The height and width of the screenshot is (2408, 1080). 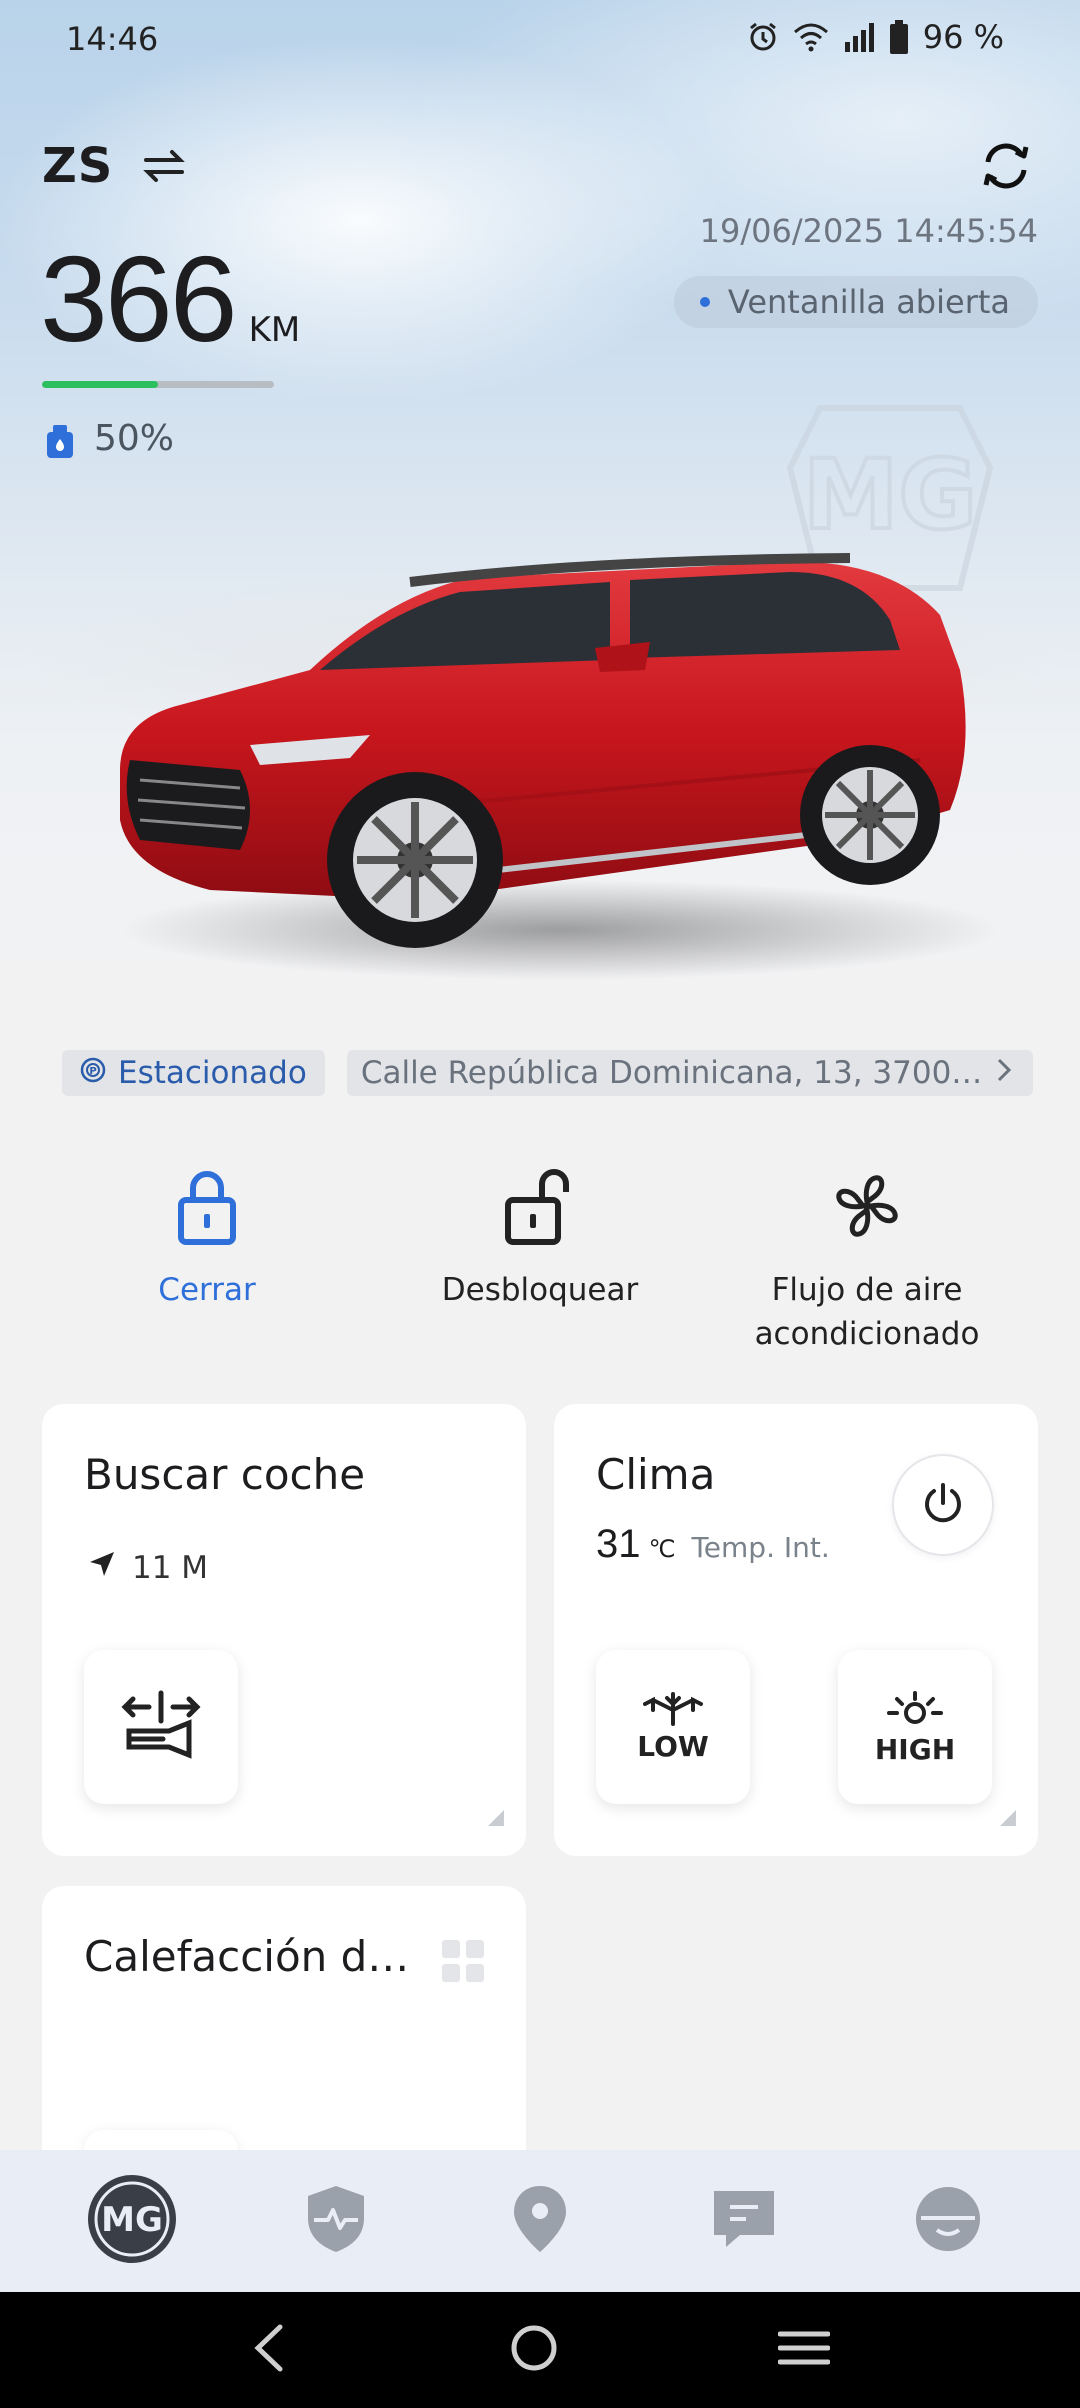 What do you see at coordinates (207, 1206) in the screenshot?
I see `lock-icon` at bounding box center [207, 1206].